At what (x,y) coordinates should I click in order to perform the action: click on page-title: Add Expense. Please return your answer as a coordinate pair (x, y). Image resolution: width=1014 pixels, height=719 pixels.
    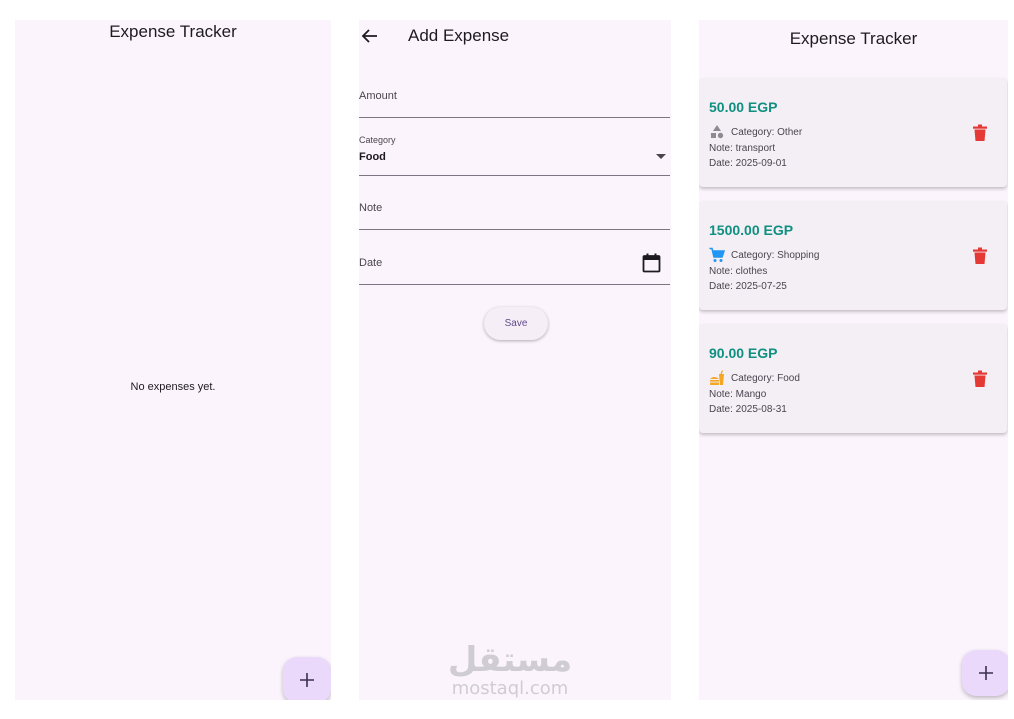
    Looking at the image, I should click on (459, 35).